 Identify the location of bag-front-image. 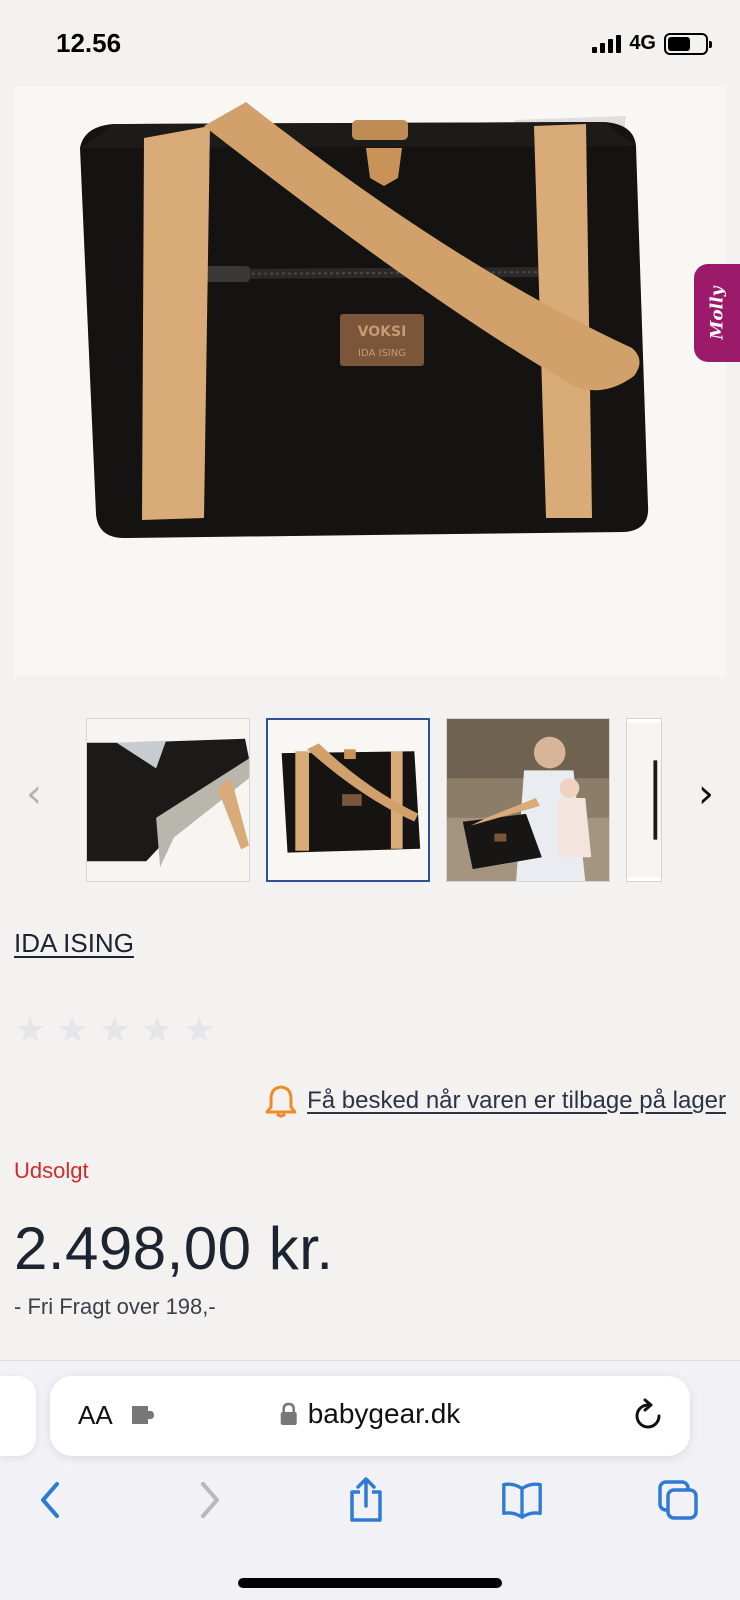
(348, 800).